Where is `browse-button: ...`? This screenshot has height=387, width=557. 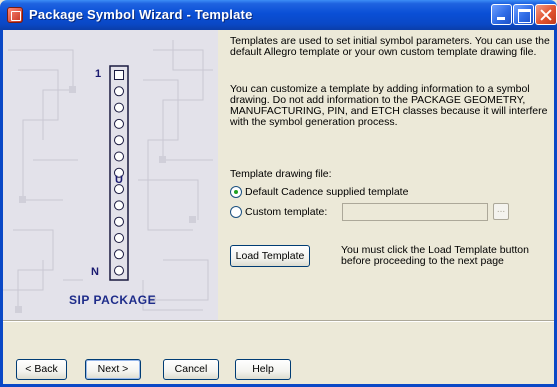
browse-button: ... is located at coordinates (501, 211).